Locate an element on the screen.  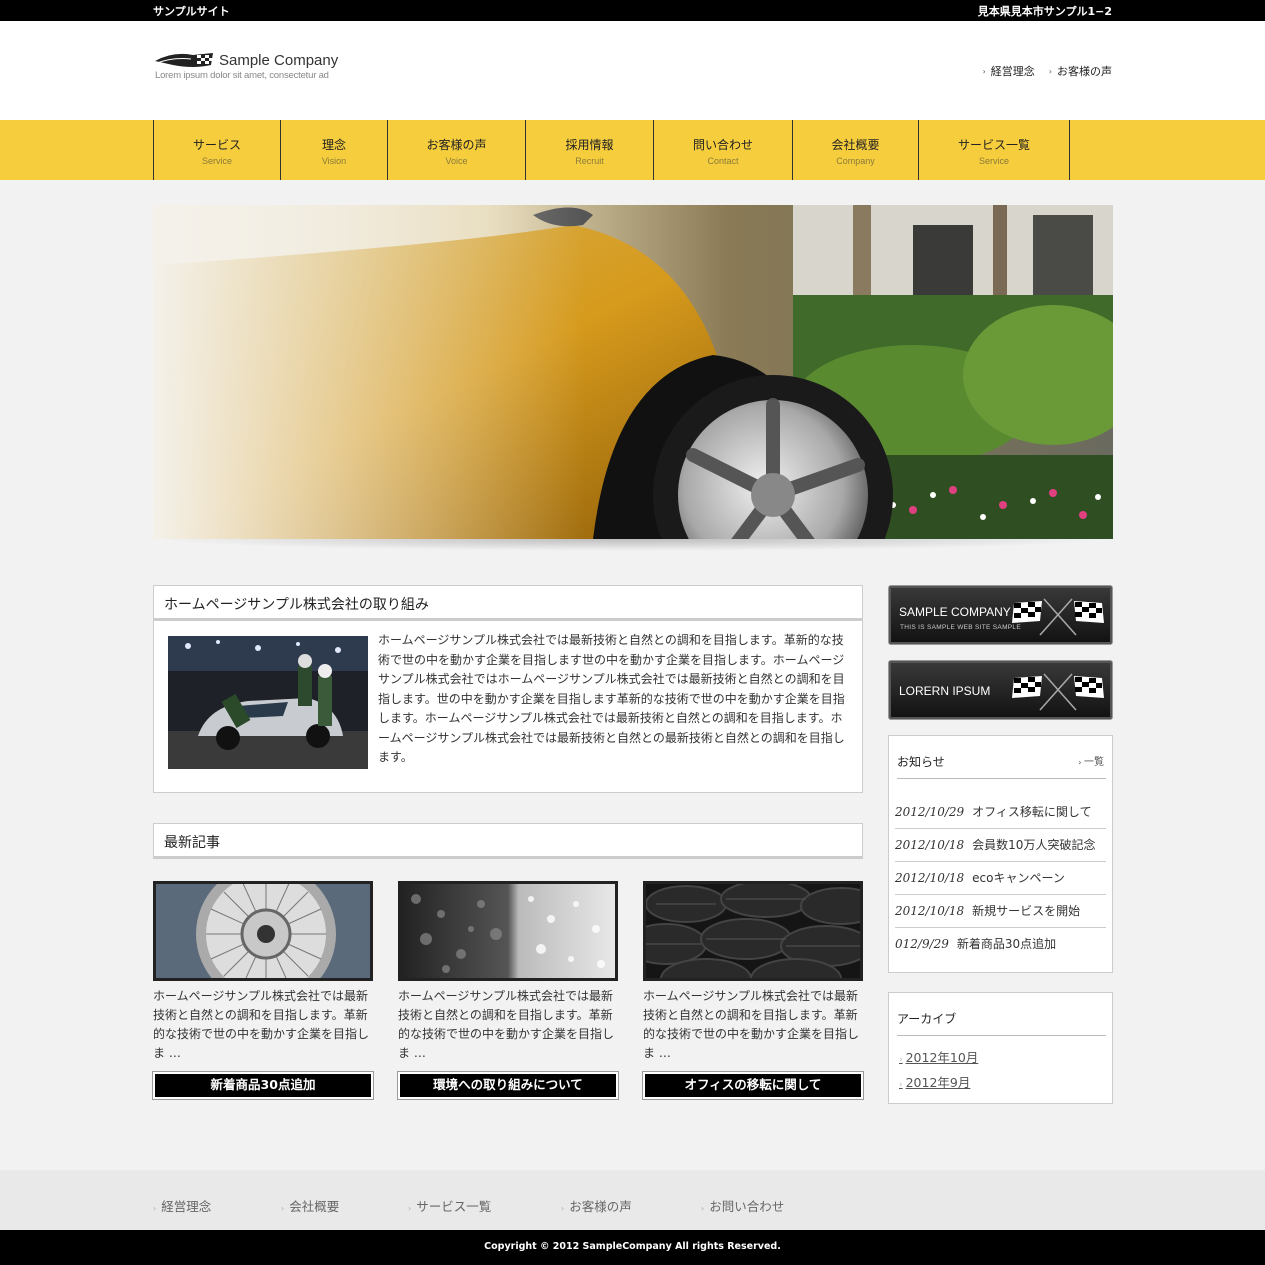
checkered-flag-logo-icon is located at coordinates (184, 60).